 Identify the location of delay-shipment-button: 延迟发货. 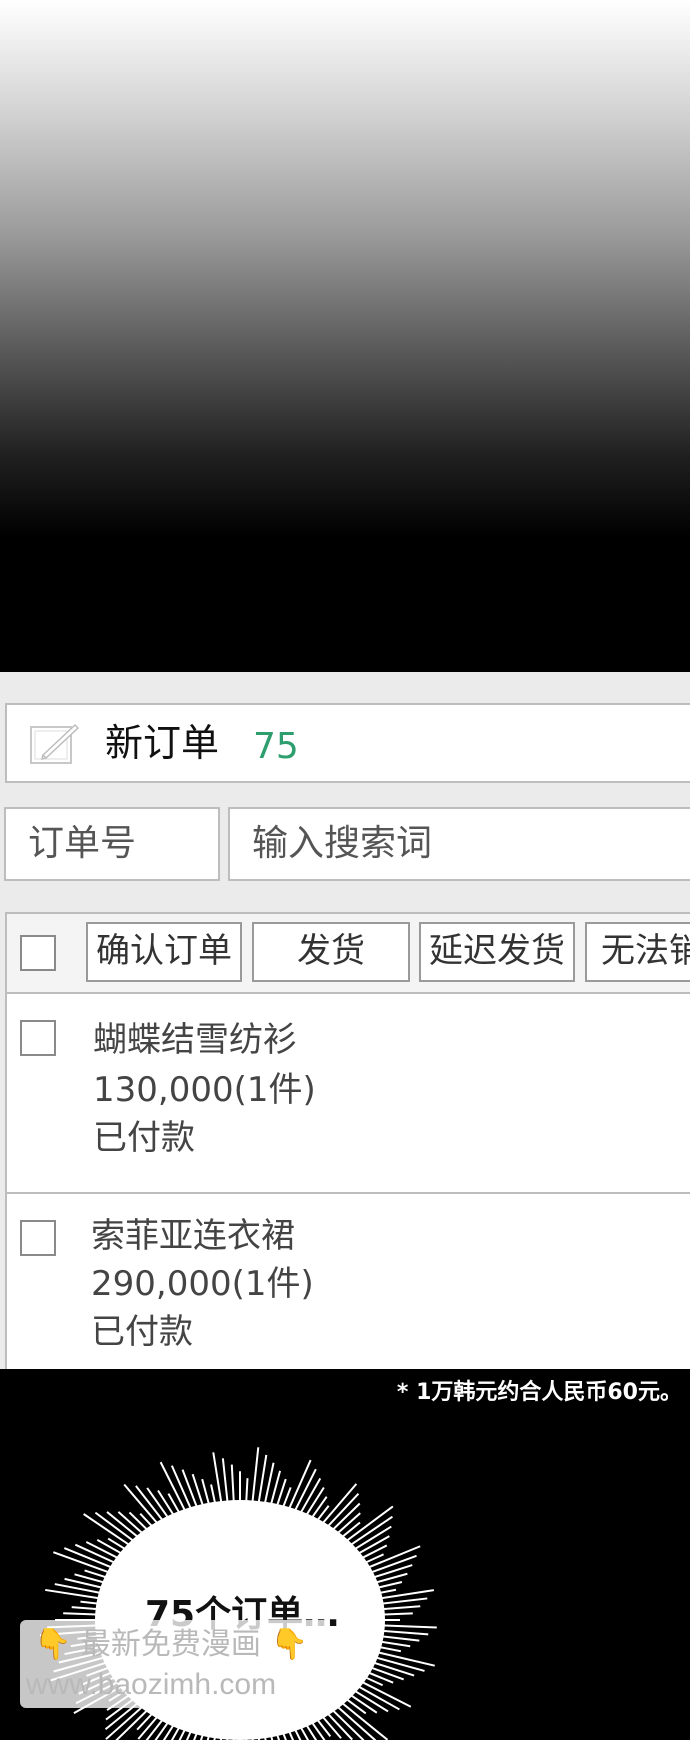
(497, 952).